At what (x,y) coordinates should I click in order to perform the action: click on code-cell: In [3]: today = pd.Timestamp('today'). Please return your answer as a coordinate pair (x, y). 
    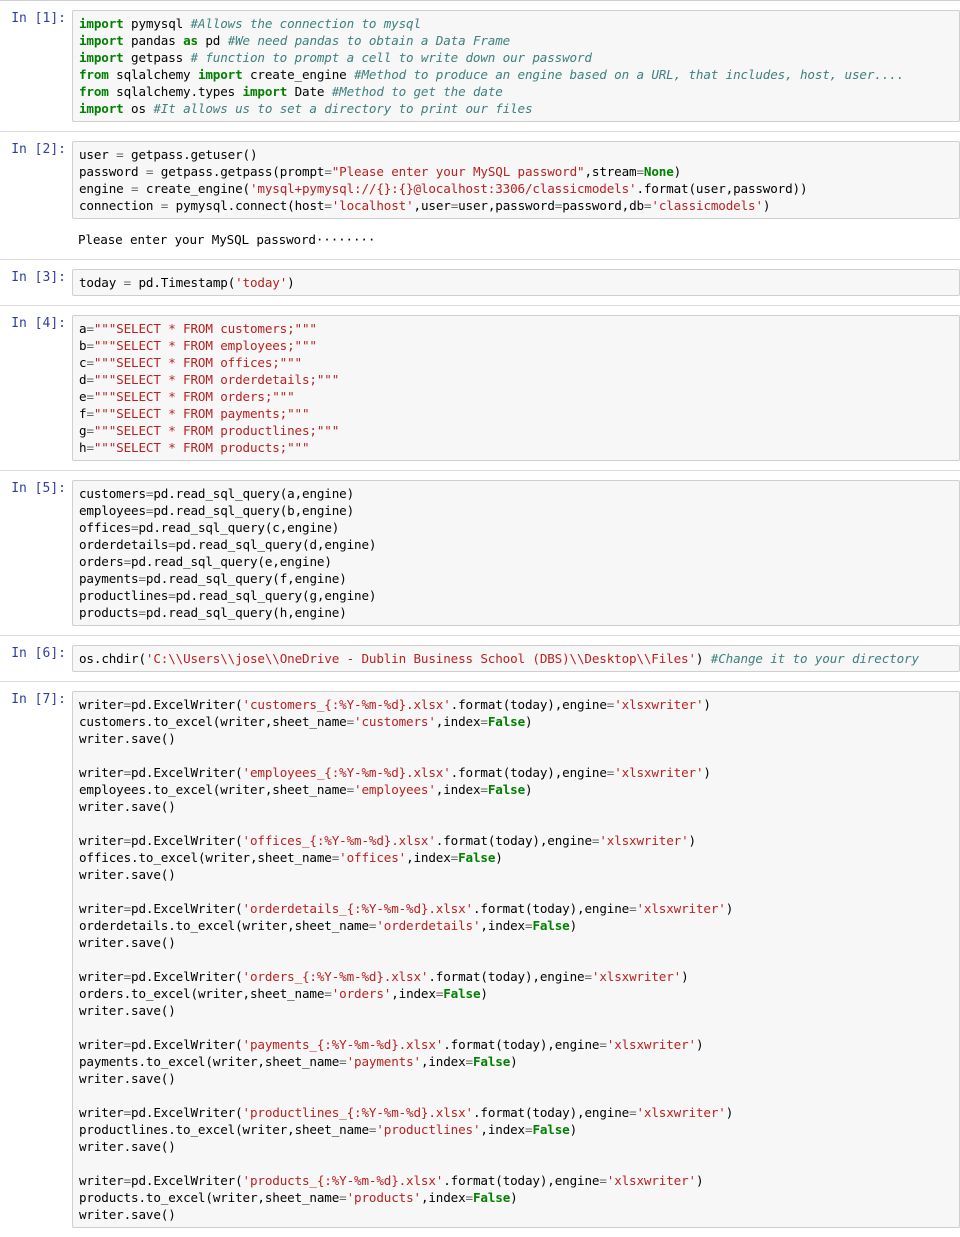
    Looking at the image, I should click on (480, 282).